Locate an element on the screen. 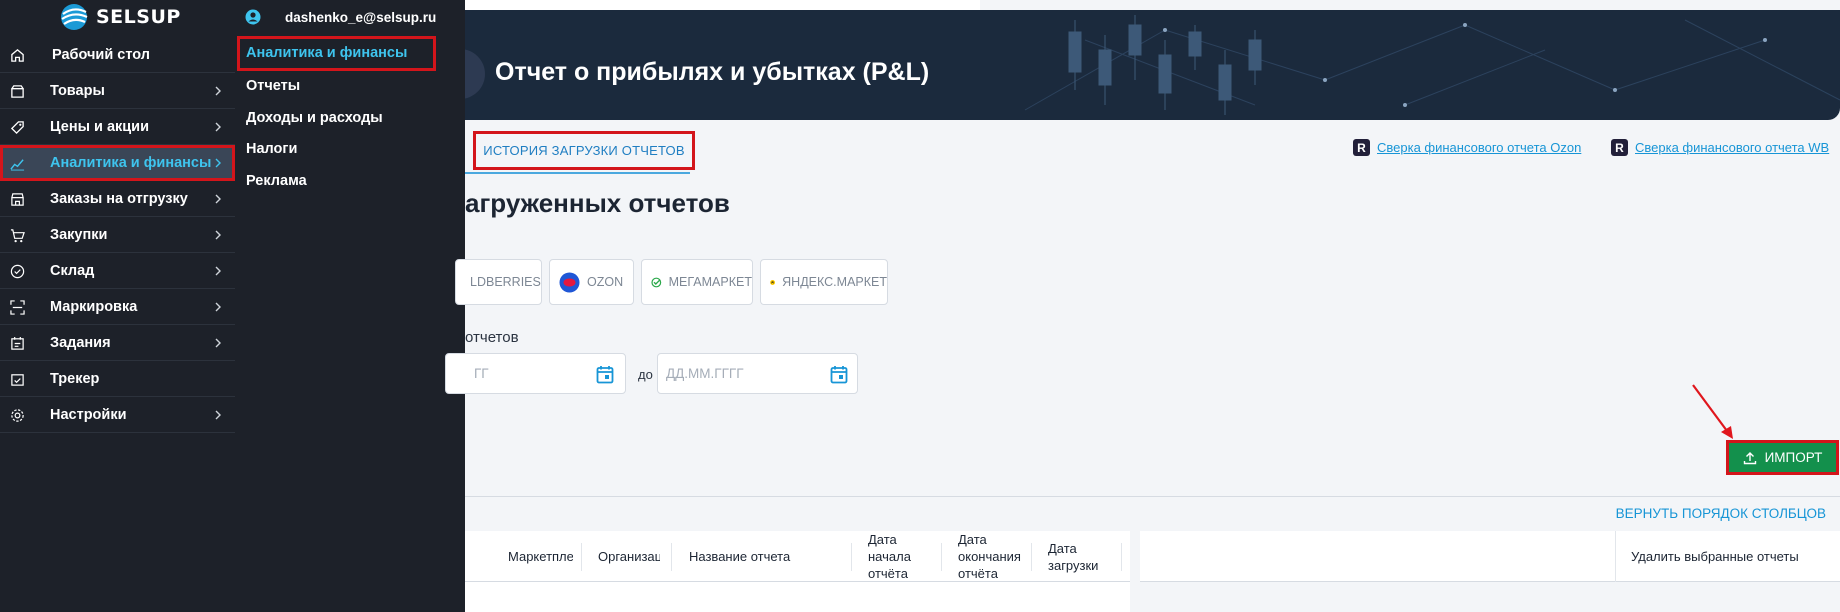 This screenshot has height=612, width=1840. sidebar-item-label: Склад is located at coordinates (72, 271).